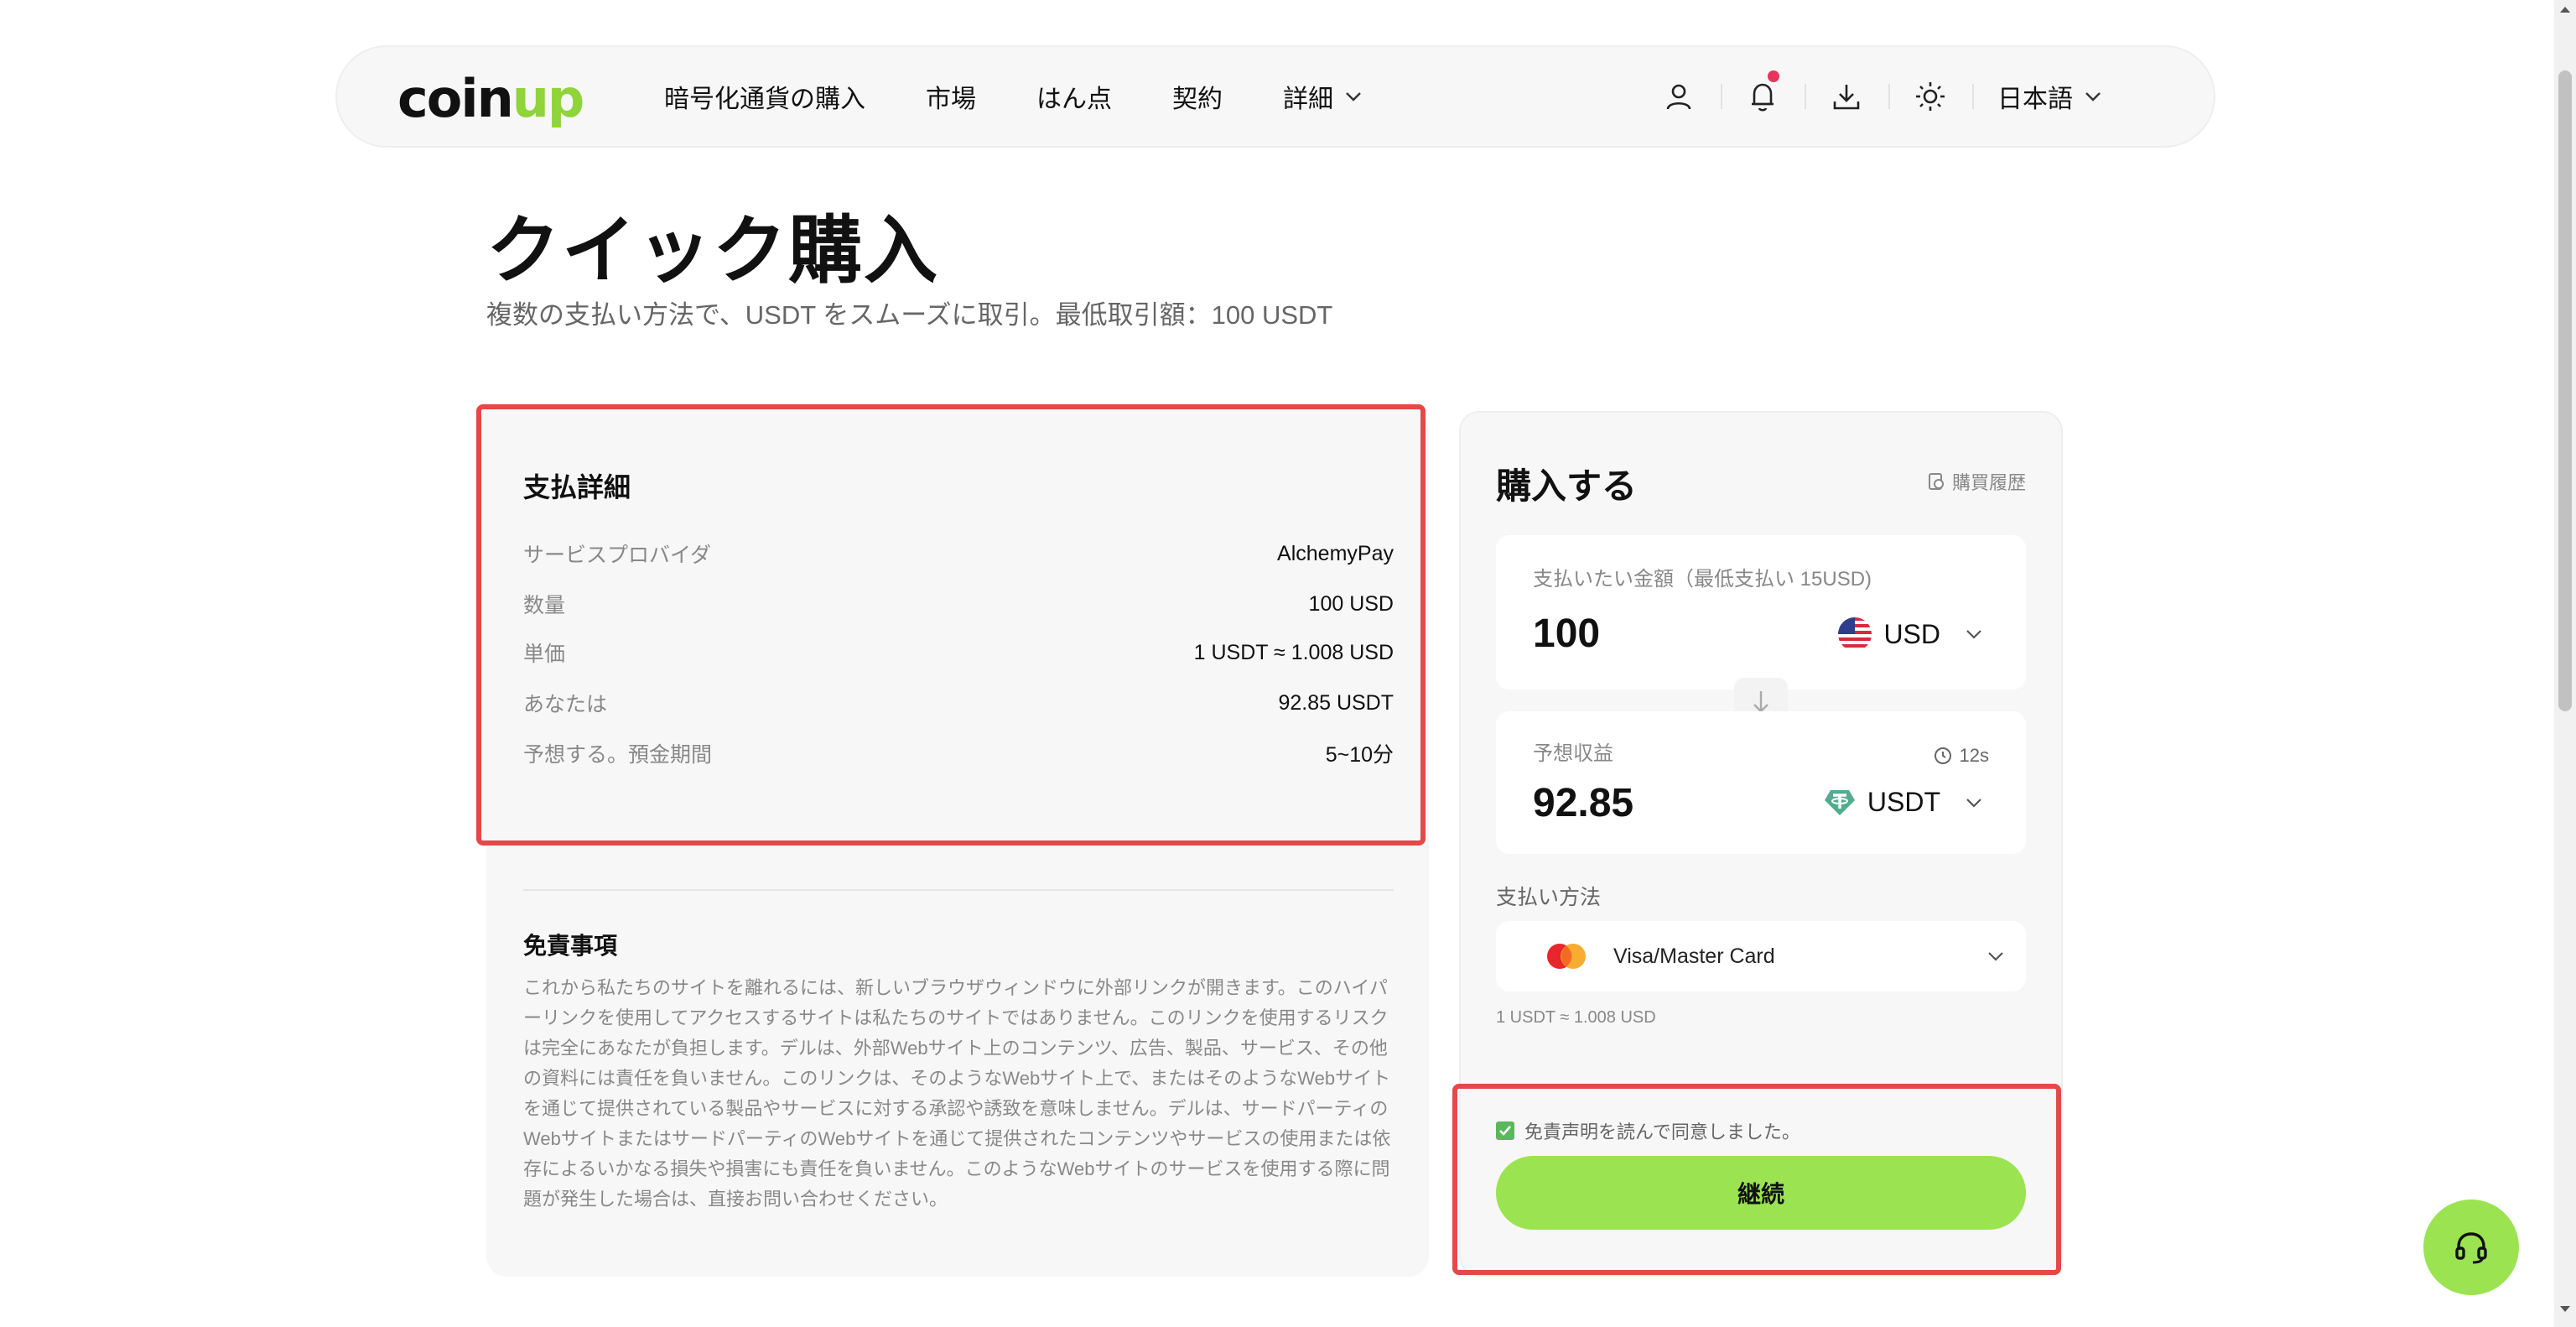  What do you see at coordinates (1583, 803) in the screenshot?
I see `receive-amount-value: 92.85` at bounding box center [1583, 803].